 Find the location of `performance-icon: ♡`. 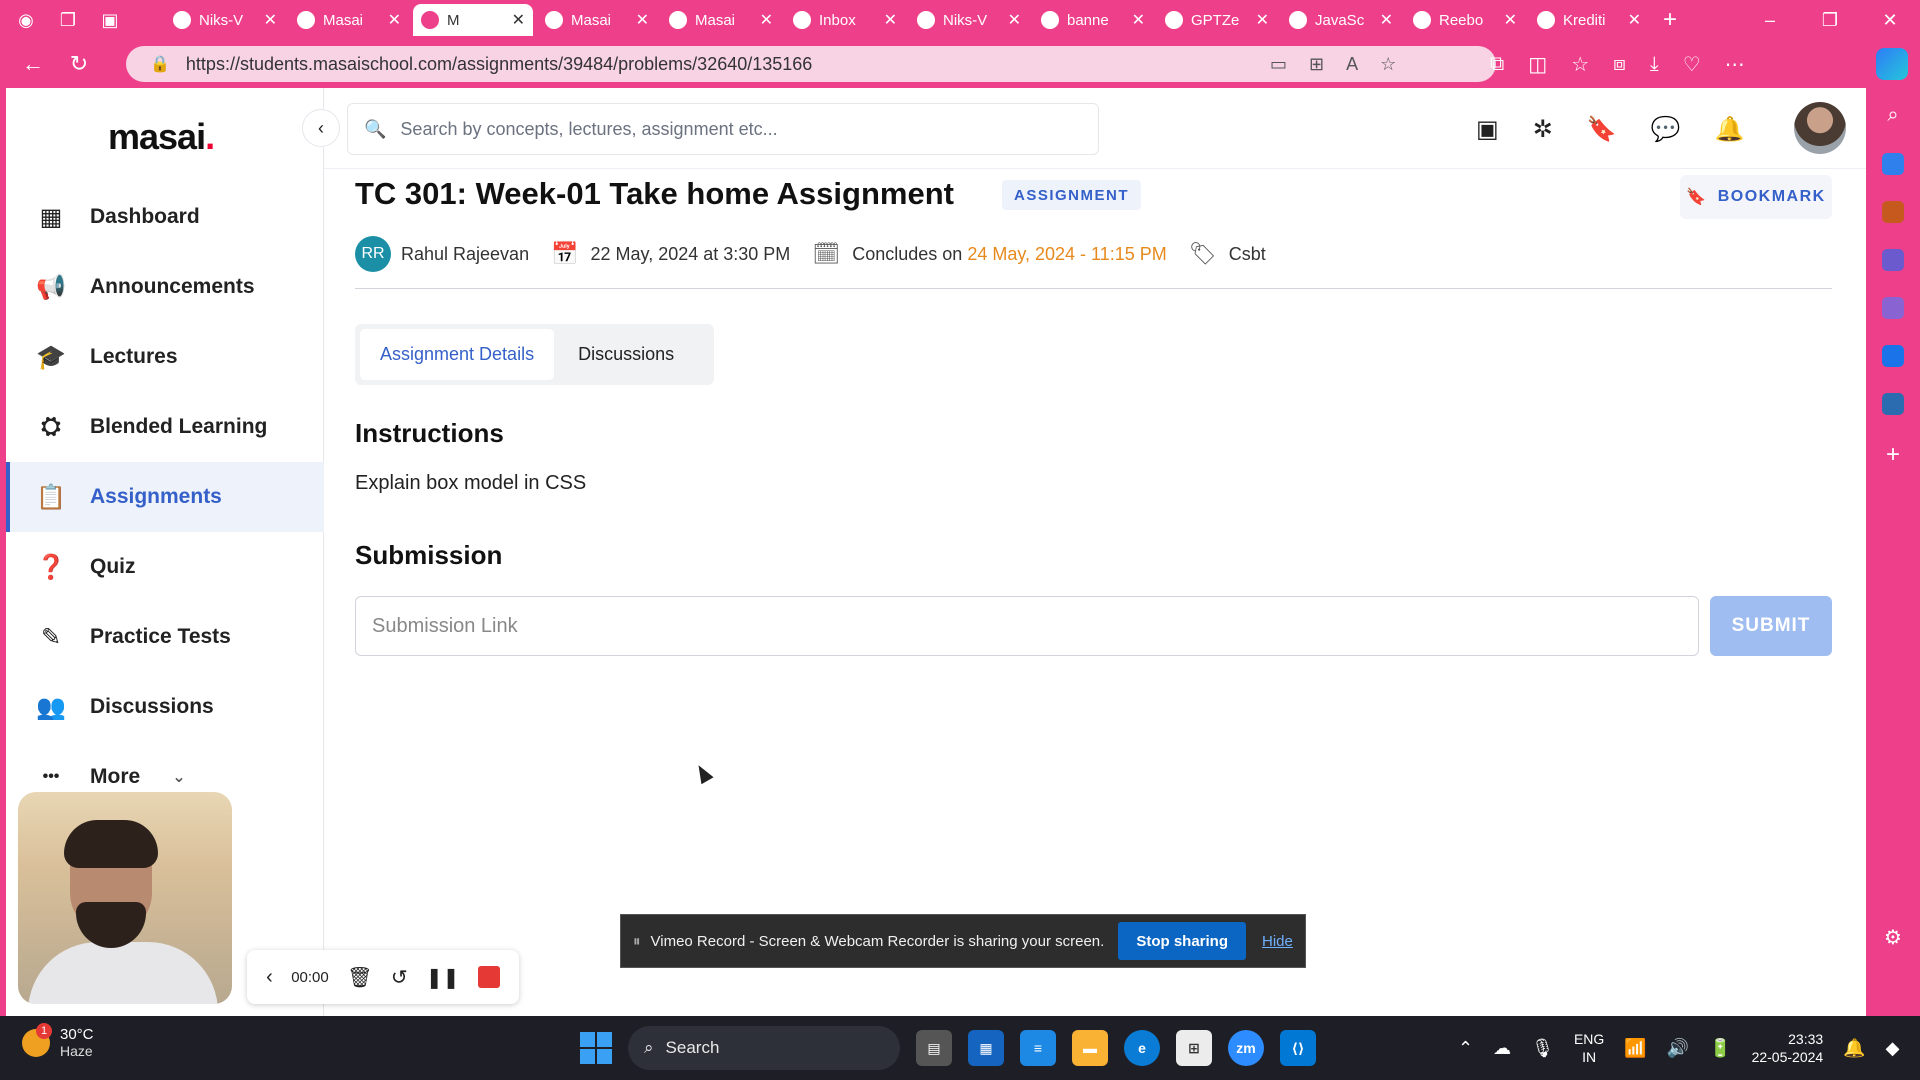

performance-icon: ♡ is located at coordinates (1692, 64).